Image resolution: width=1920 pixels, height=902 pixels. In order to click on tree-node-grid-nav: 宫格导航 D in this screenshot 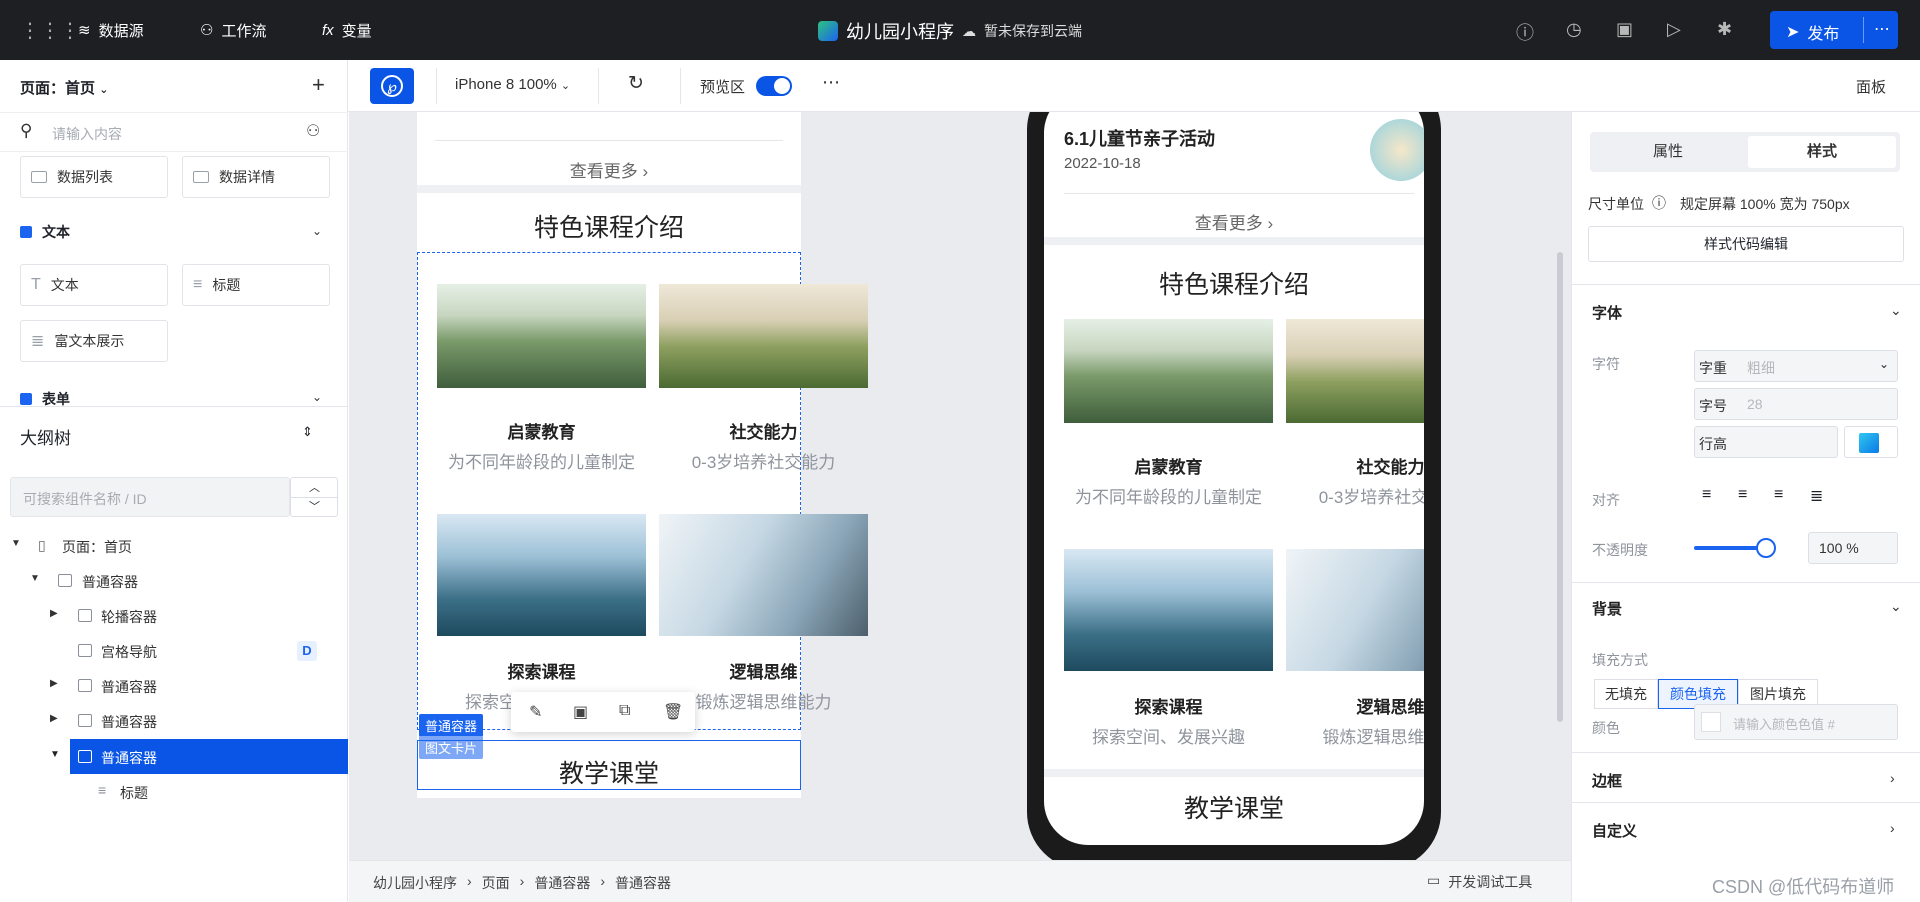, I will do `click(174, 650)`.